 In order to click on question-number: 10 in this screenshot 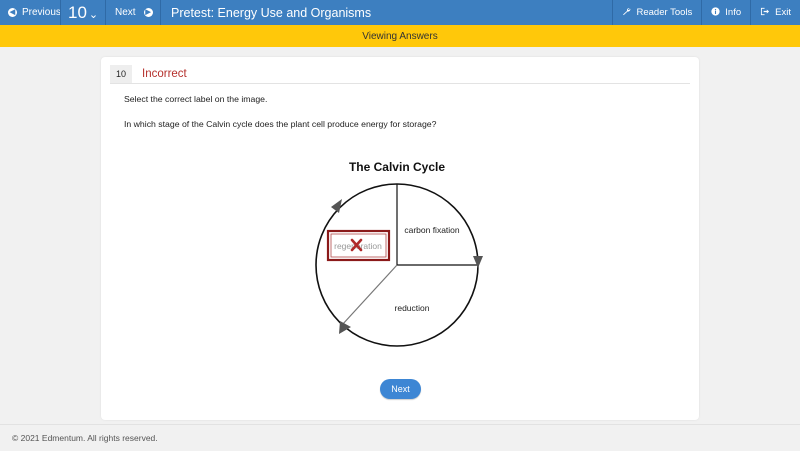, I will do `click(77, 12)`.